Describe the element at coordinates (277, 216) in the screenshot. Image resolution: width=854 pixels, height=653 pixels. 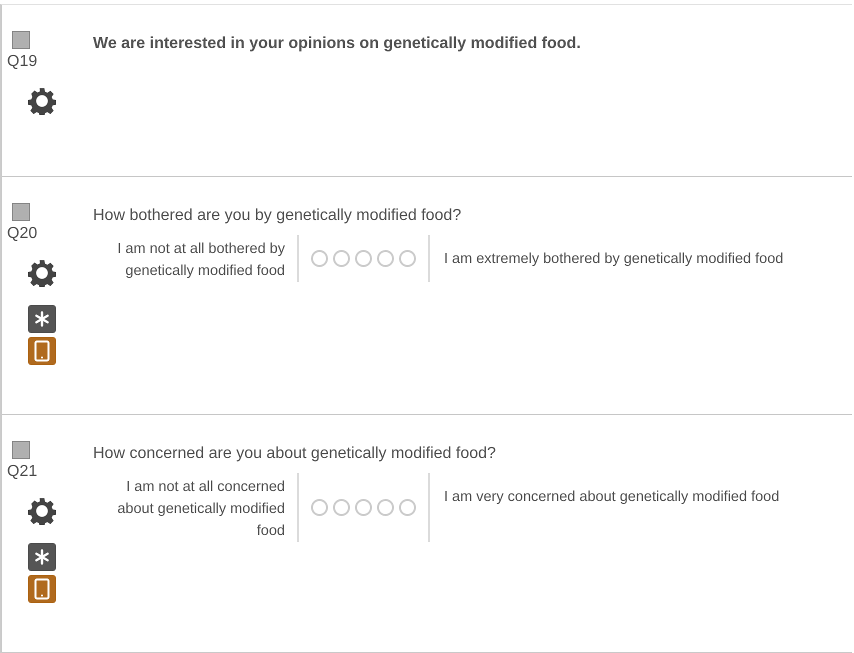
I see `question-text: How bothered are you by genetically modified food?` at that location.